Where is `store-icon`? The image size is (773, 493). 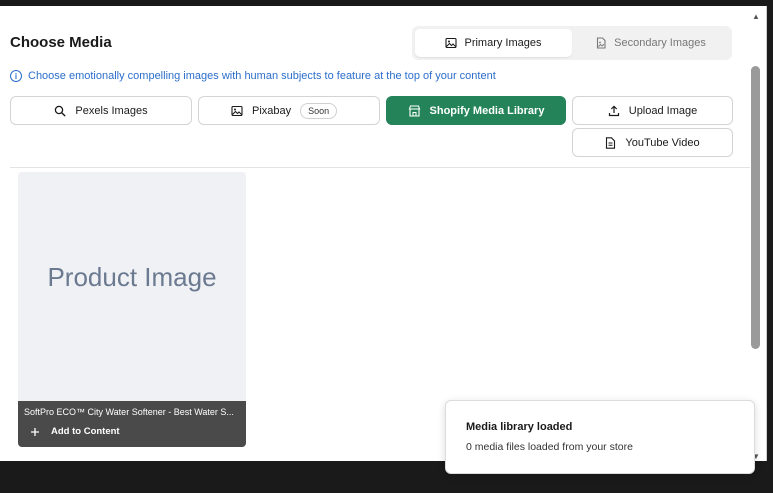
store-icon is located at coordinates (414, 110).